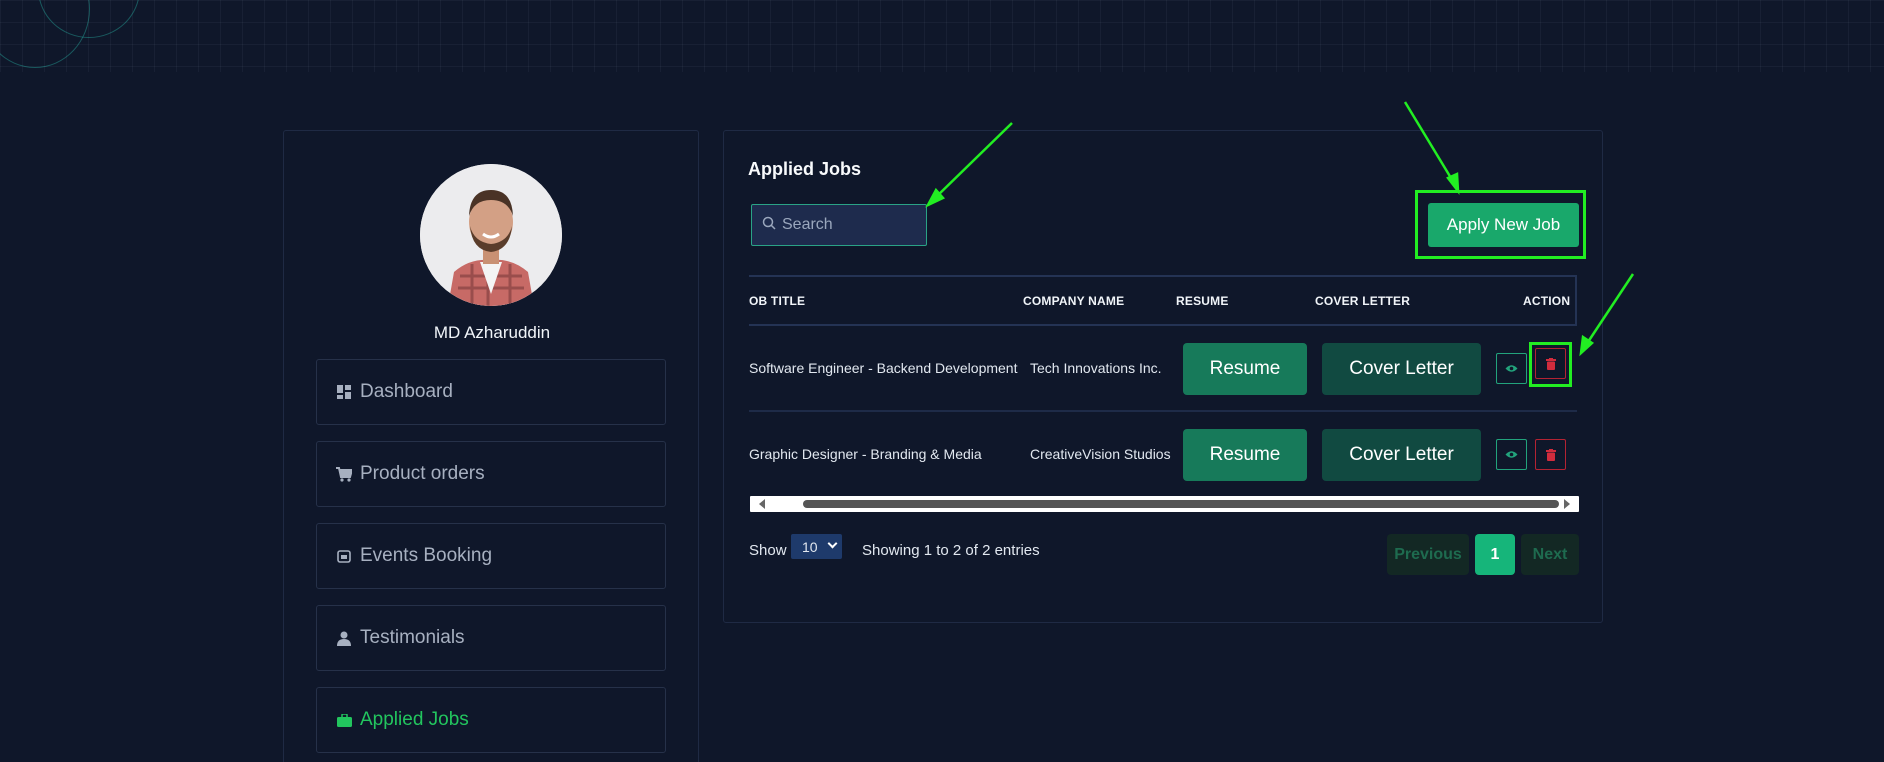  I want to click on page-length-select: 10, so click(816, 546).